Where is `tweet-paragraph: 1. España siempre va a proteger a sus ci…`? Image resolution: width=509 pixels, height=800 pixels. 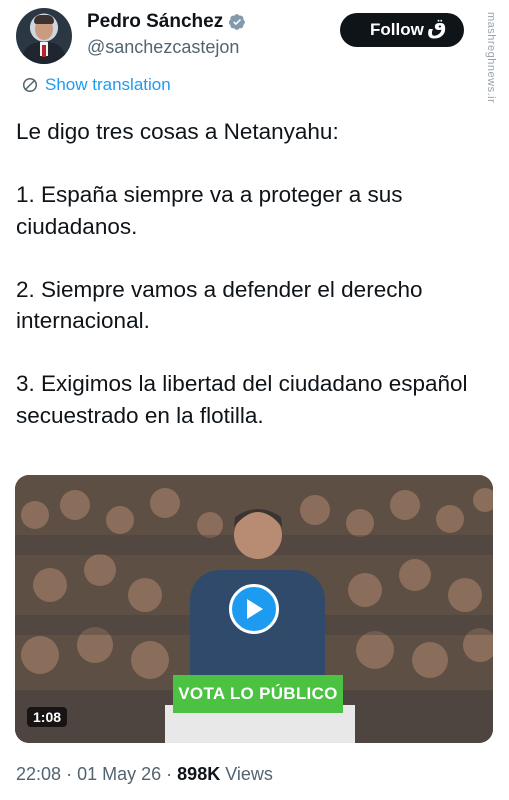
tweet-paragraph: 1. España siempre va a proteger a sus ci… is located at coordinates (209, 210).